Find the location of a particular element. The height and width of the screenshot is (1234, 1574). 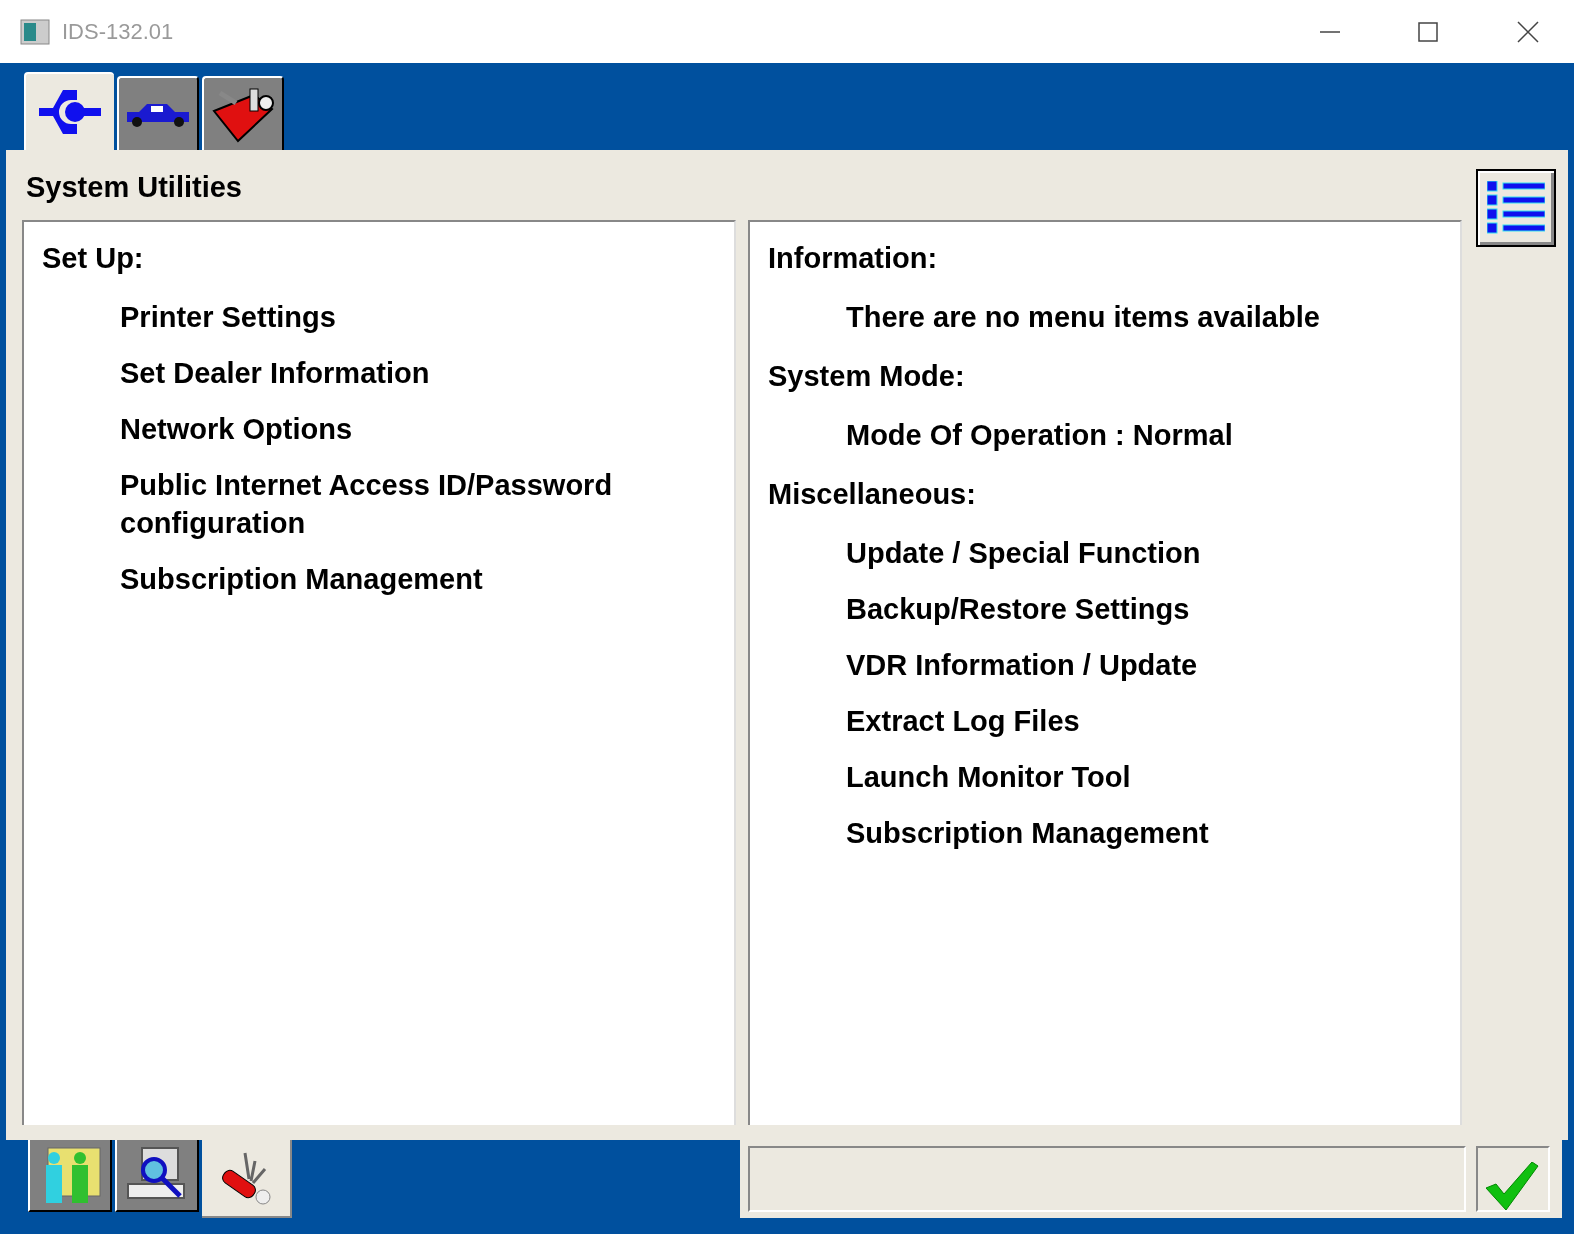

checkmark-icon is located at coordinates (1513, 1186).